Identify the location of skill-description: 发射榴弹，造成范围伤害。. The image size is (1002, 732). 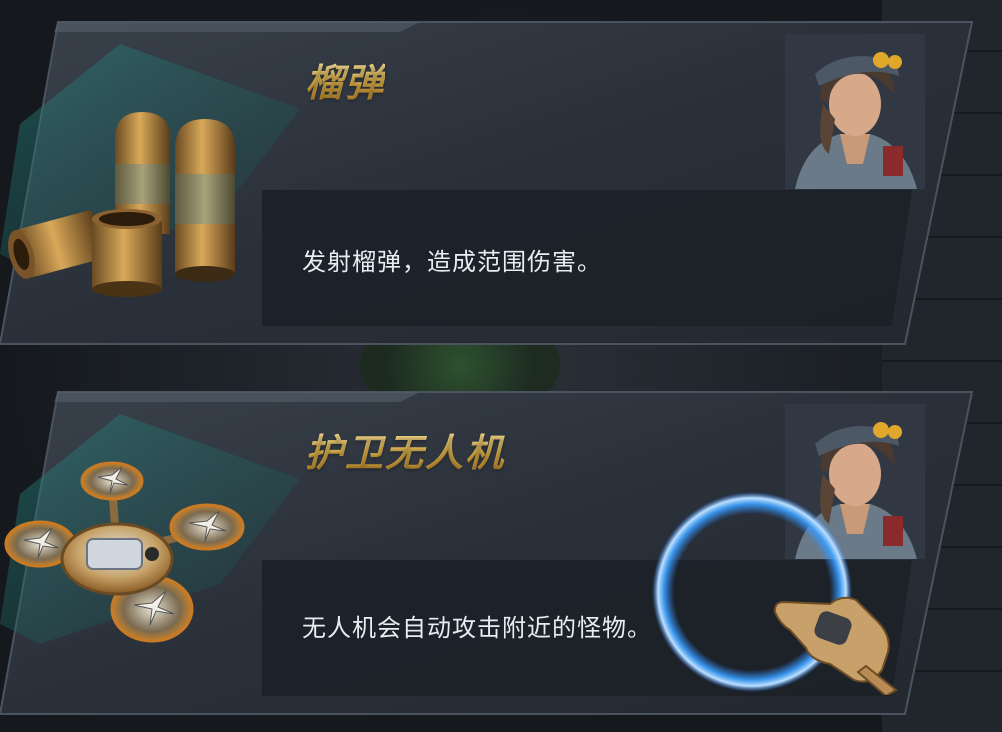
(452, 262).